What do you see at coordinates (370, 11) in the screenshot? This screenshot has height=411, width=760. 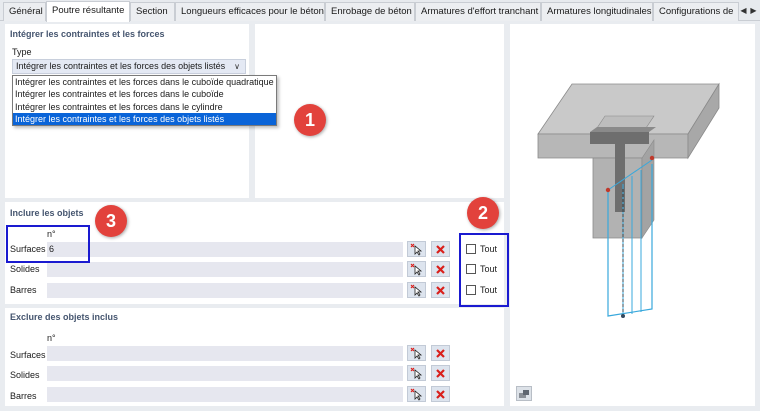 I see `tab-enrobage: Enrobage de béton` at bounding box center [370, 11].